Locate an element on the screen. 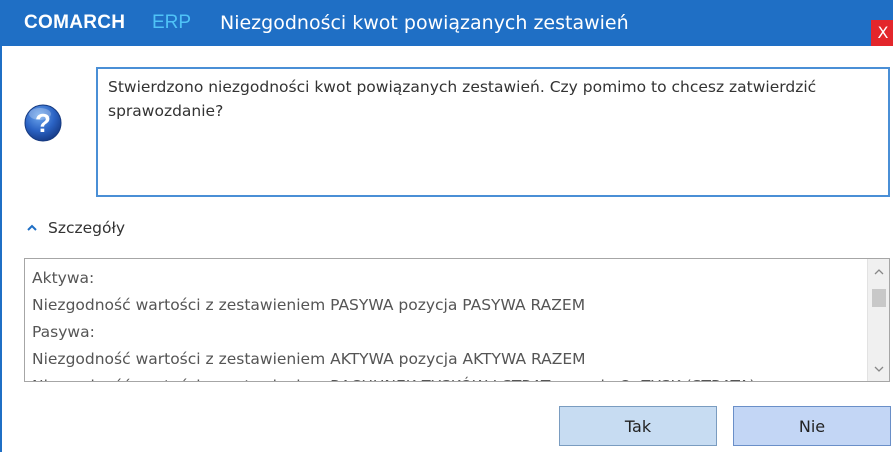 The image size is (893, 452). scroll-down-button is located at coordinates (878, 369).